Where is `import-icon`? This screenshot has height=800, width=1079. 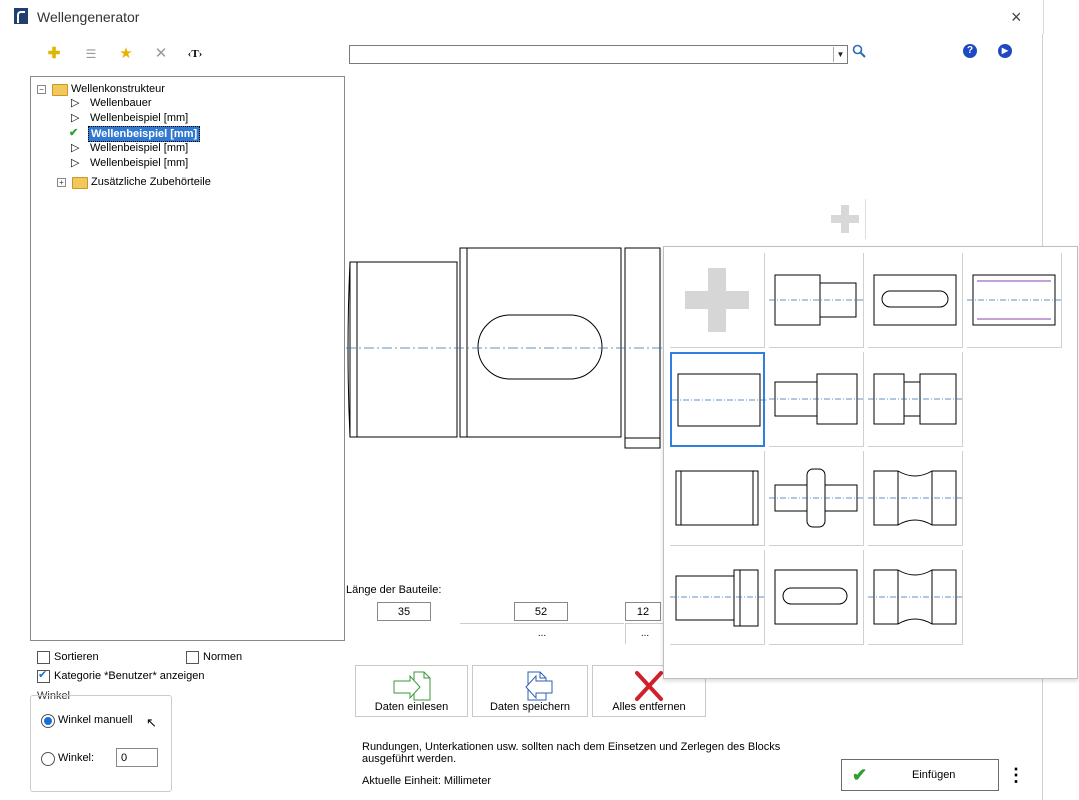 import-icon is located at coordinates (411, 686).